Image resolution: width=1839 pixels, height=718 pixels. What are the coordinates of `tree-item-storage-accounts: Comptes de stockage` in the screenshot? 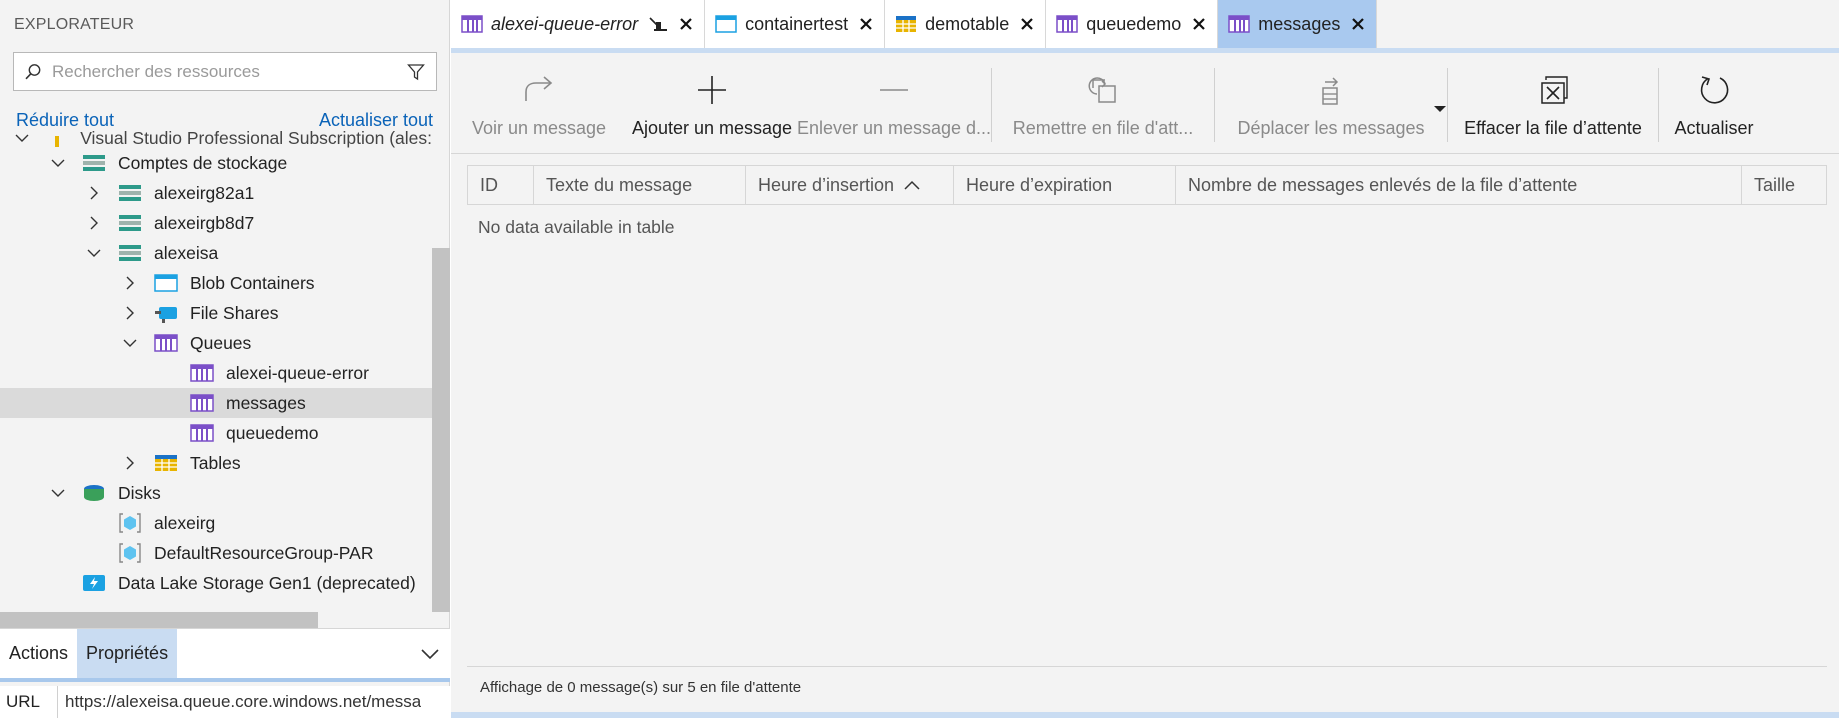 It's located at (216, 163).